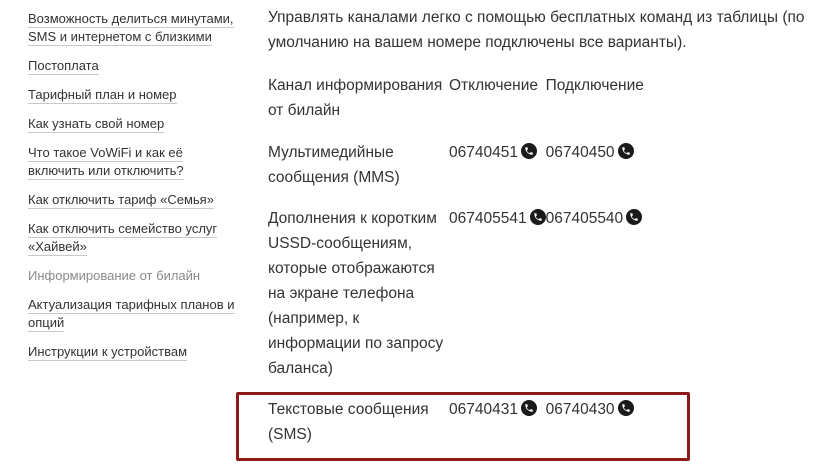  I want to click on off-command-link: 06740431, so click(493, 409).